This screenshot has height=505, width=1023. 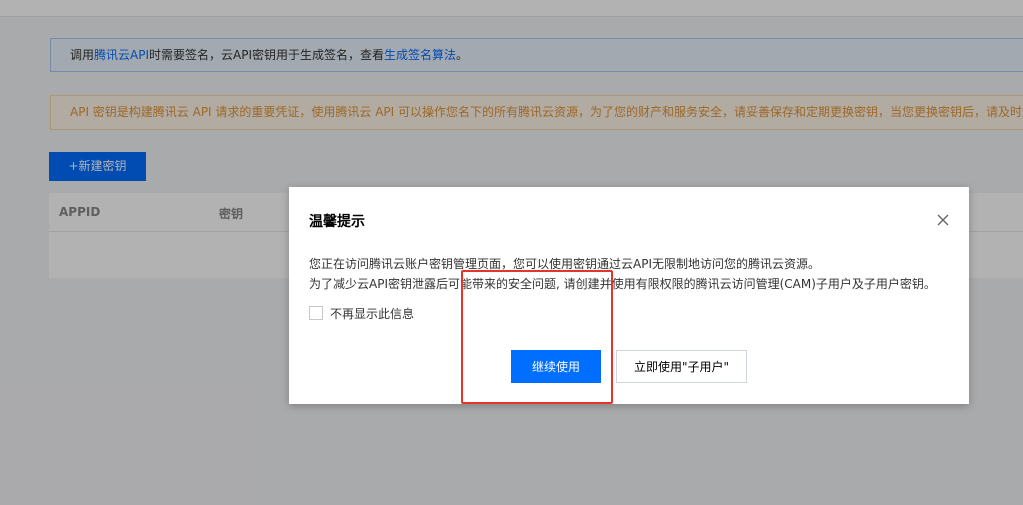 What do you see at coordinates (681, 366) in the screenshot?
I see `use-subuser-button: 立即使用"子用户"` at bounding box center [681, 366].